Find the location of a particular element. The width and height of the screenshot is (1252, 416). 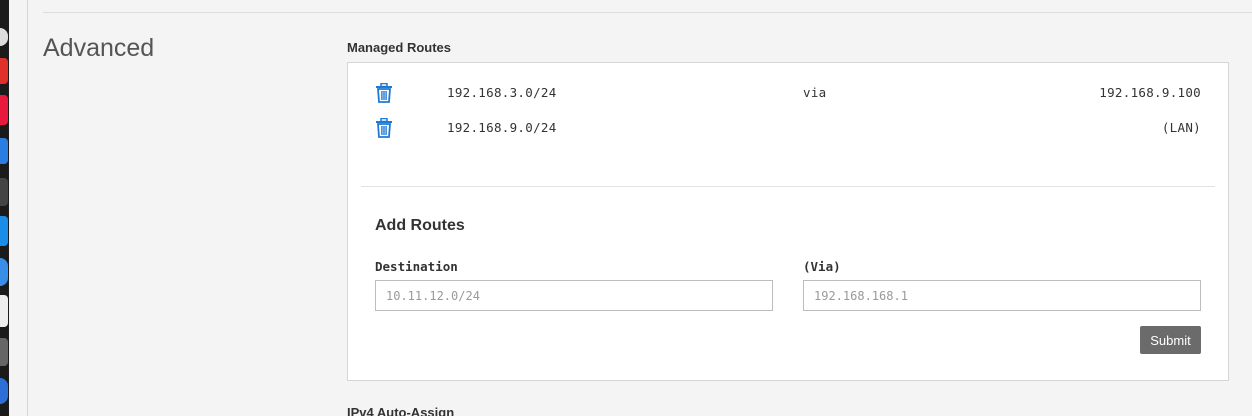

managed-routes-label: Managed Routes is located at coordinates (399, 47).